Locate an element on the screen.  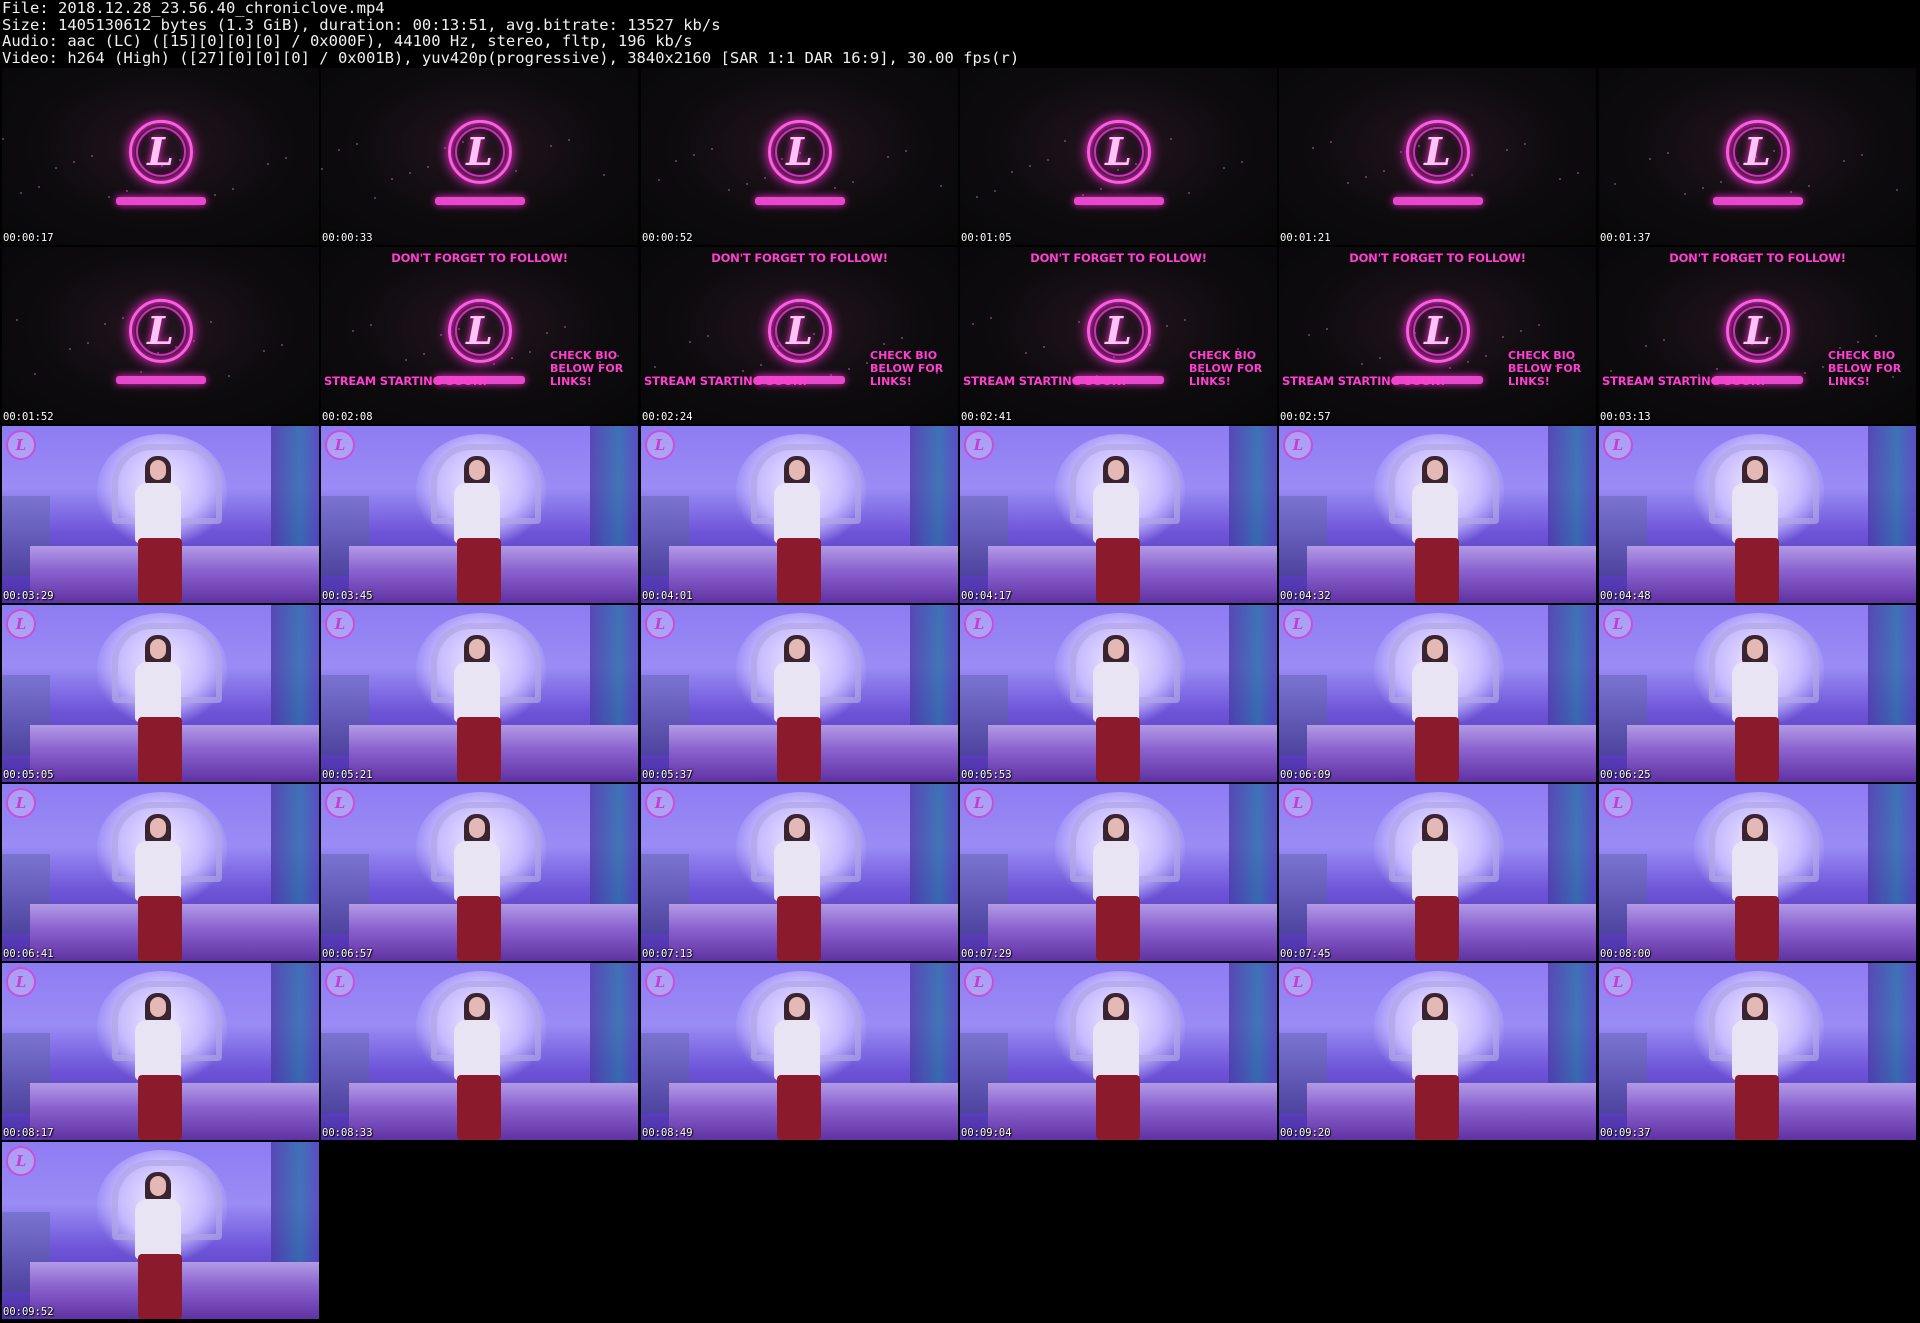
video-thumbnail: L 00:09:20 is located at coordinates (1437, 1051).